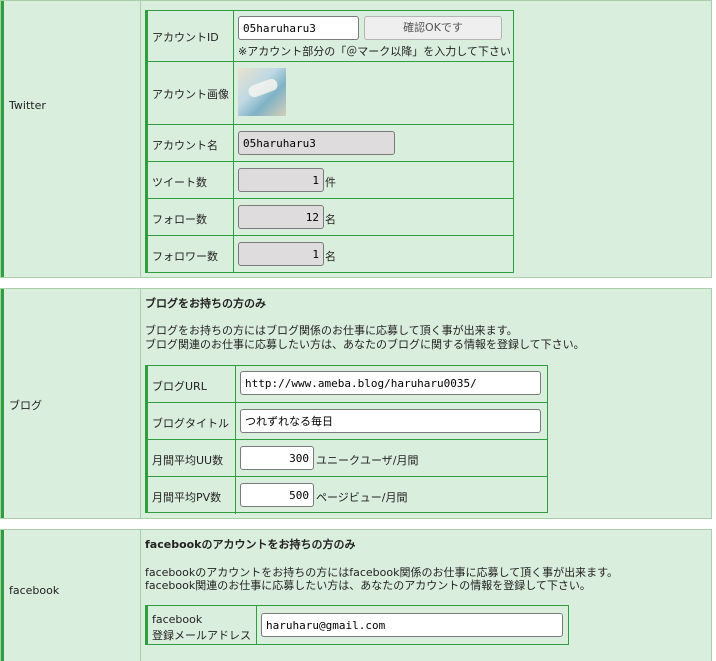 The height and width of the screenshot is (661, 716). I want to click on follow-count-field, so click(281, 217).